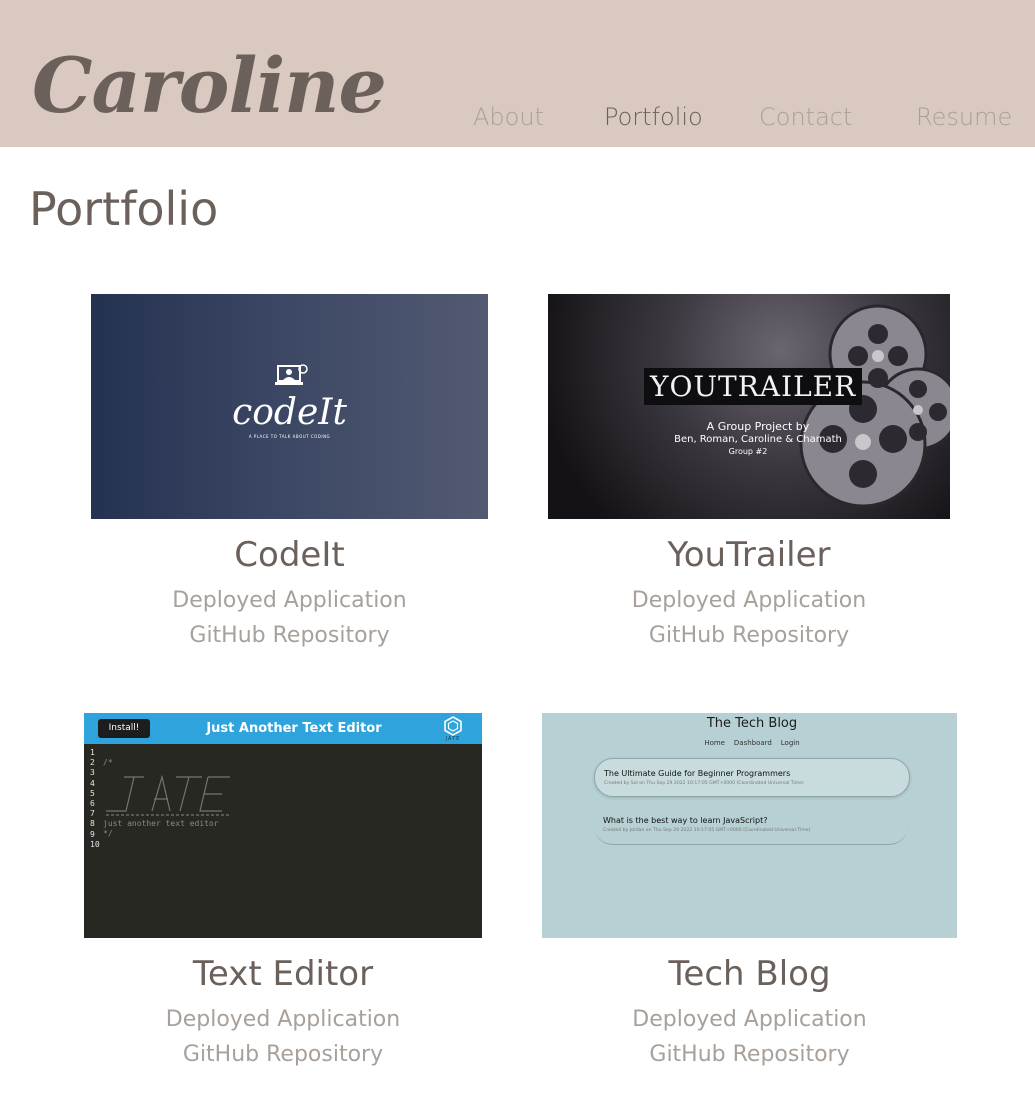  What do you see at coordinates (92, 773) in the screenshot?
I see `line-number: 3` at bounding box center [92, 773].